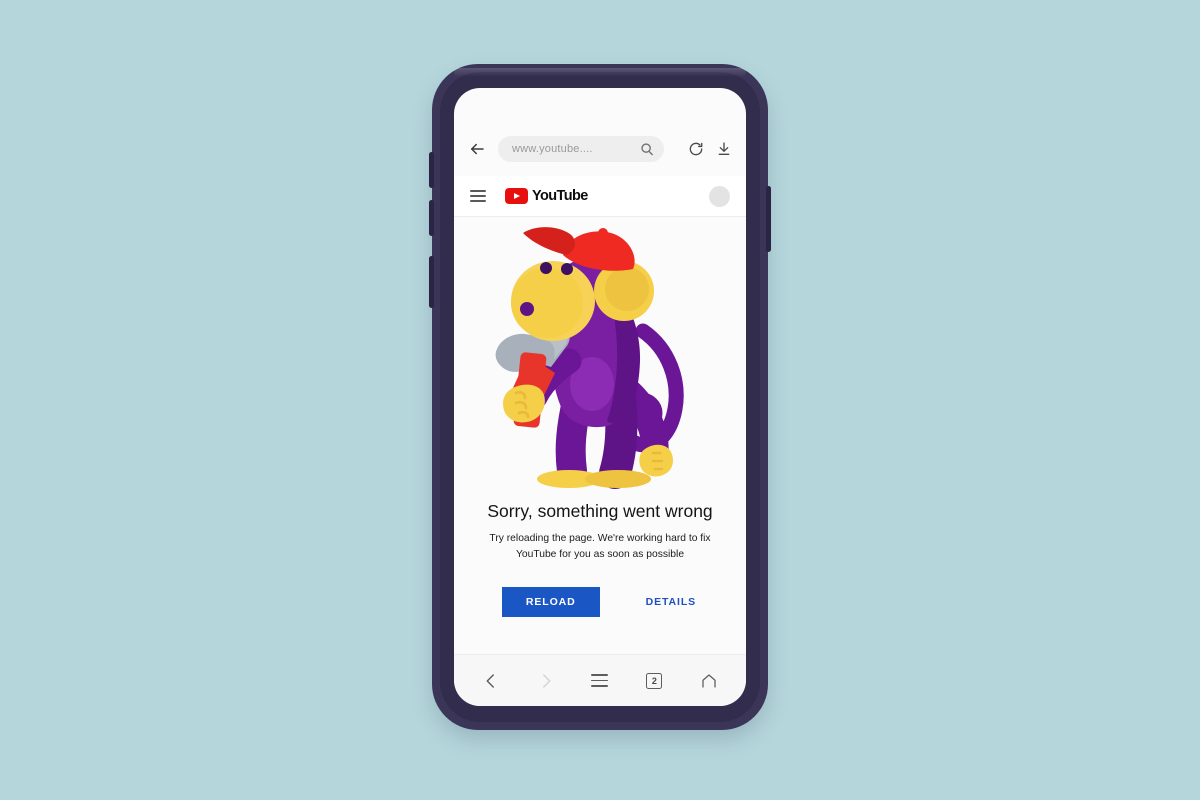  I want to click on nav-menu-button, so click(600, 681).